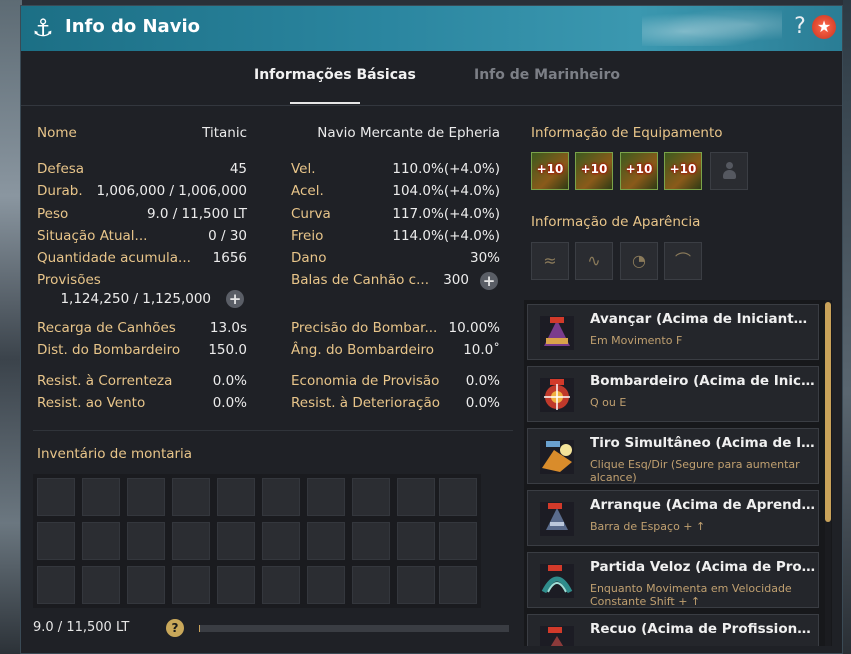 Image resolution: width=851 pixels, height=654 pixels. What do you see at coordinates (446, 236) in the screenshot?
I see `stat-value-brake: 114.0%(+4.0%)` at bounding box center [446, 236].